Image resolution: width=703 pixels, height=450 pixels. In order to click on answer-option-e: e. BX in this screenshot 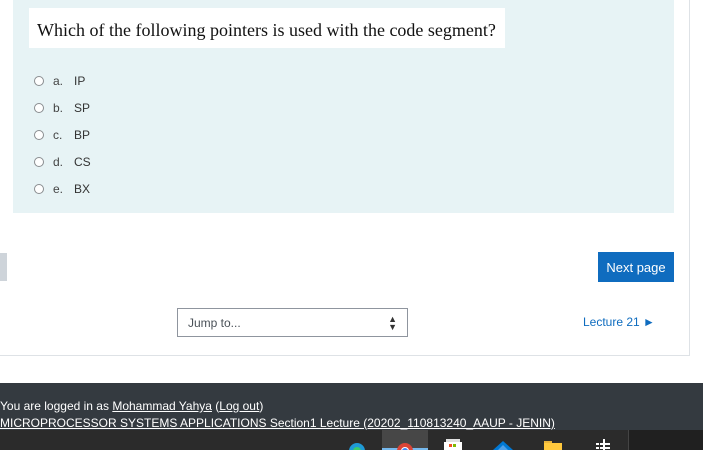, I will do `click(62, 188)`.